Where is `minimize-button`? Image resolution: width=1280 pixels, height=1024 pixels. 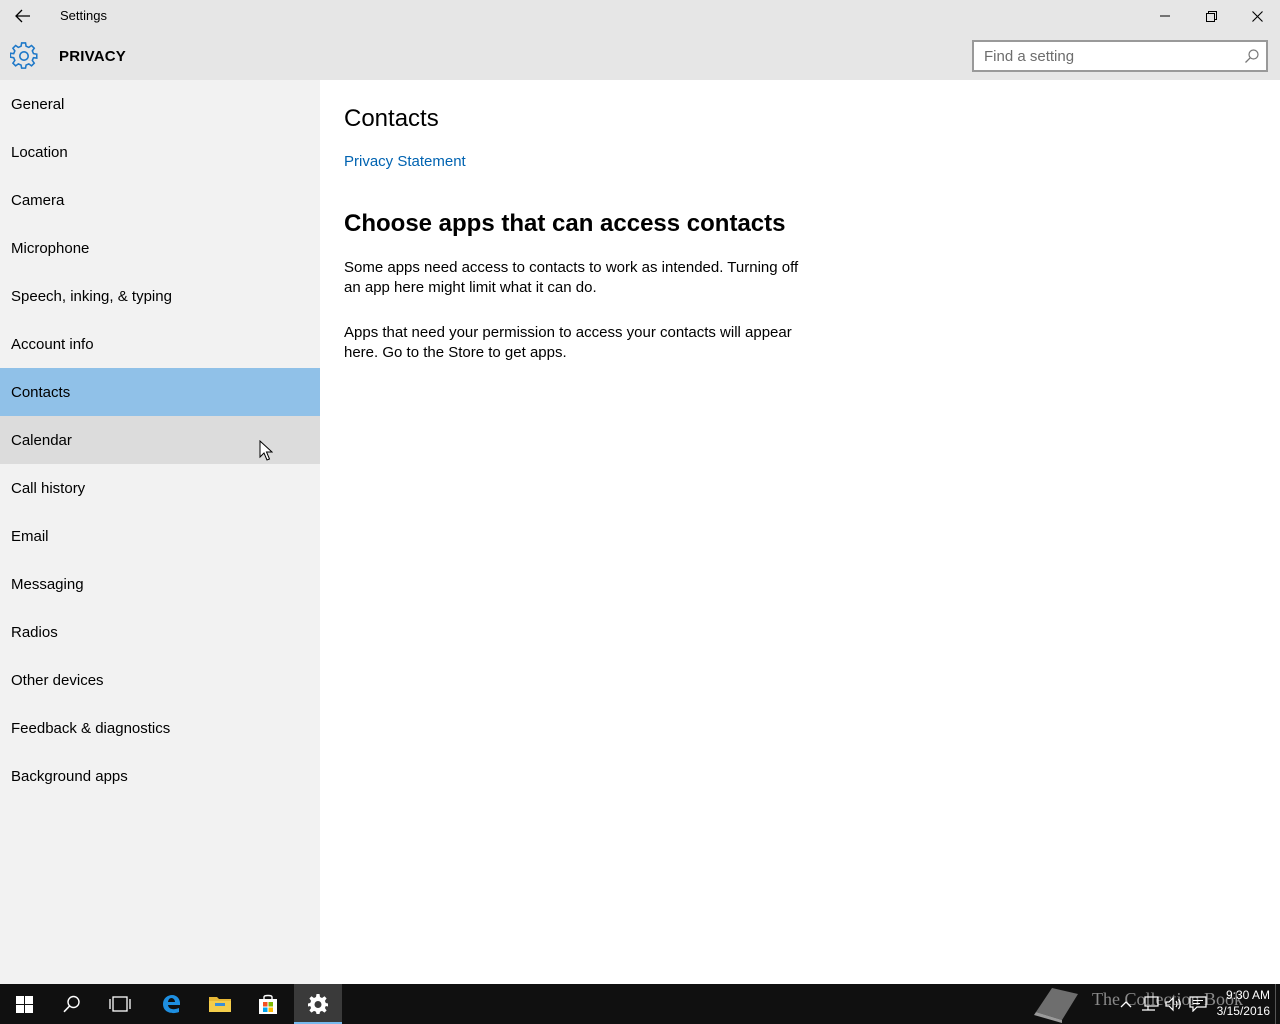
minimize-button is located at coordinates (1165, 16).